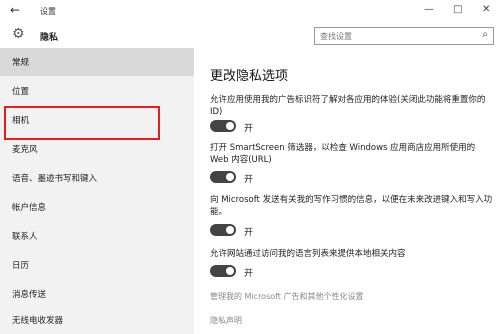 The image size is (504, 334). I want to click on gear-icon: ⚙, so click(18, 34).